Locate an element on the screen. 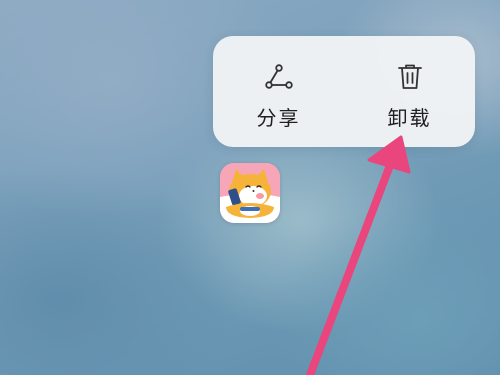 Image resolution: width=500 pixels, height=375 pixels. share-button: 分享 is located at coordinates (278, 91).